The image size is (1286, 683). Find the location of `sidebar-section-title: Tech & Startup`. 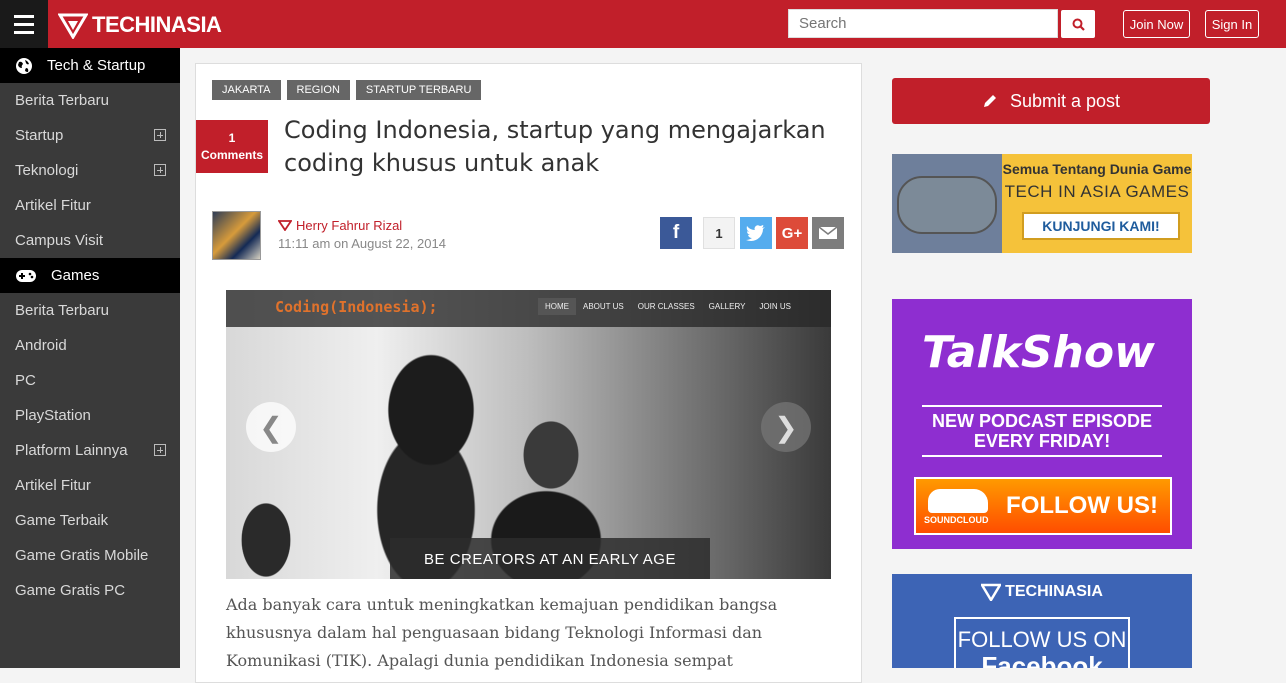

sidebar-section-title: Tech & Startup is located at coordinates (96, 65).